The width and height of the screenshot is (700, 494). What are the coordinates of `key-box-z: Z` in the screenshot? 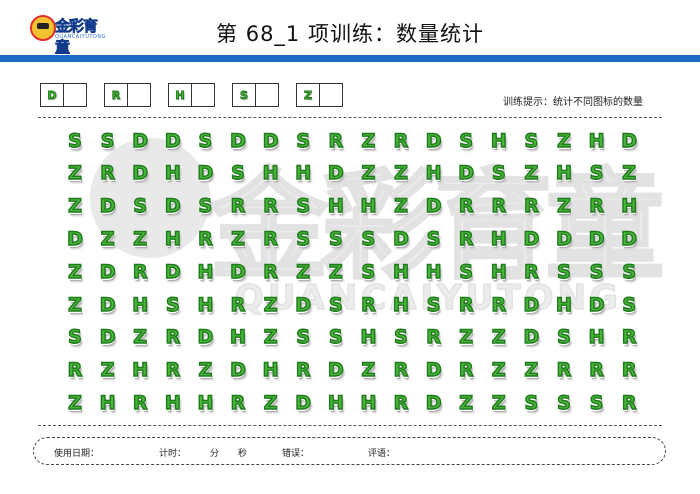 It's located at (319, 95).